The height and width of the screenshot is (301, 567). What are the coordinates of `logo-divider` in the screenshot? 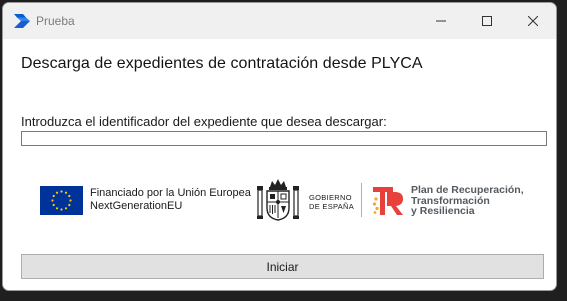 It's located at (361, 200).